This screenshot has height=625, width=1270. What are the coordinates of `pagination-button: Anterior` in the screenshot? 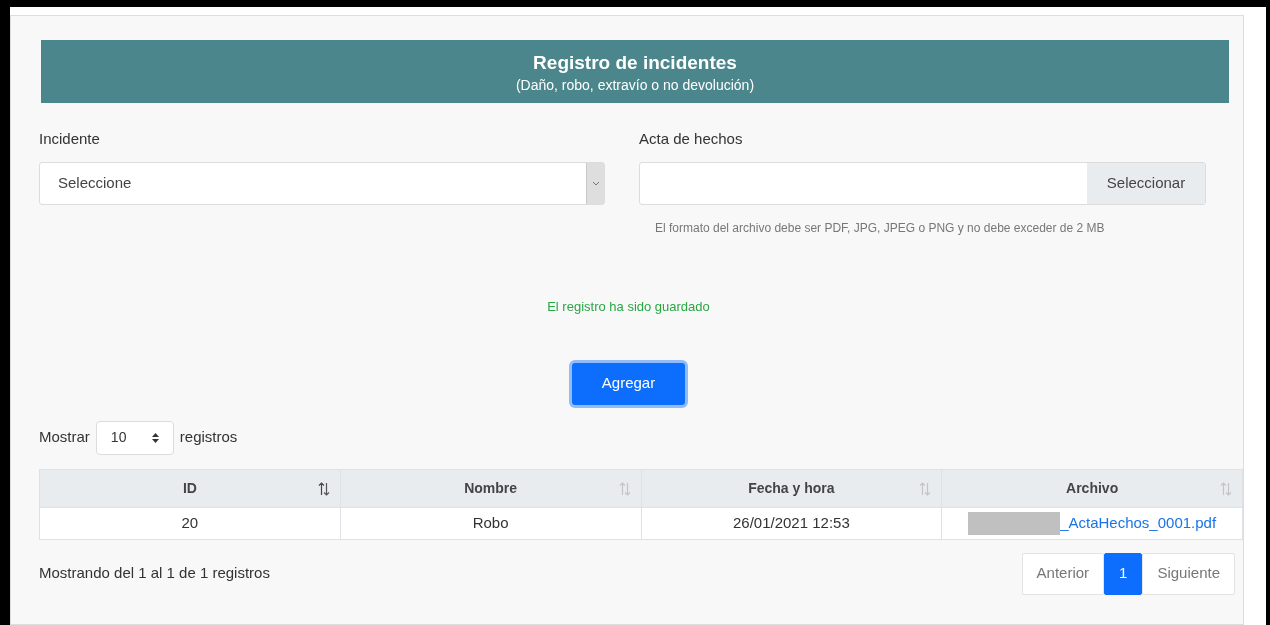 It's located at (1063, 573).